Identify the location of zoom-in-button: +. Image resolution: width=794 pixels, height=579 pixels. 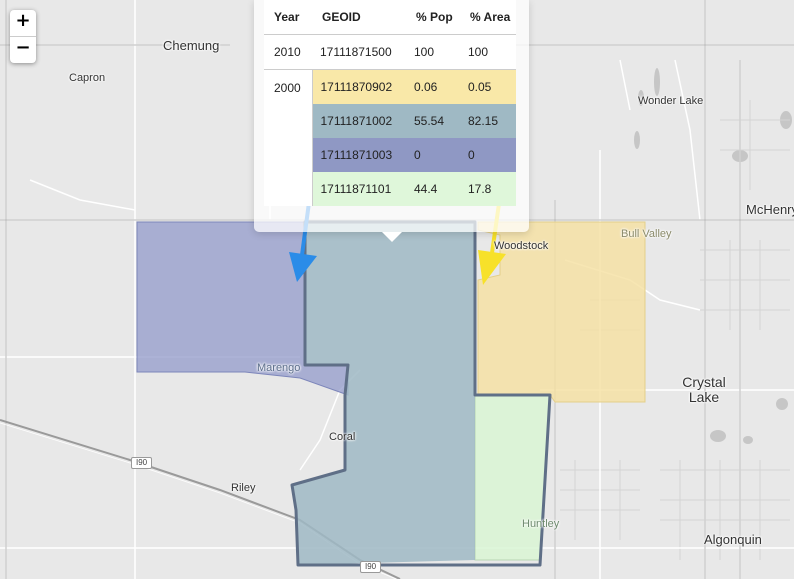
(23, 23).